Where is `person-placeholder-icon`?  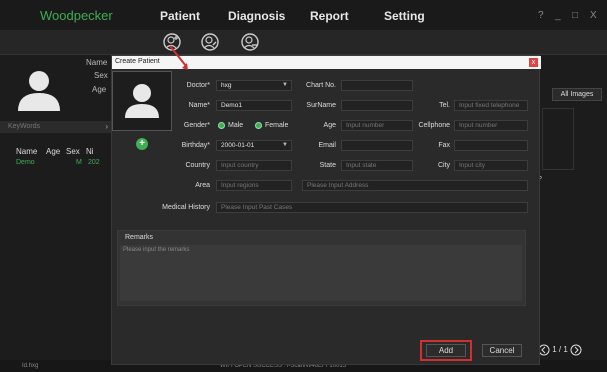
person-placeholder-icon is located at coordinates (142, 101).